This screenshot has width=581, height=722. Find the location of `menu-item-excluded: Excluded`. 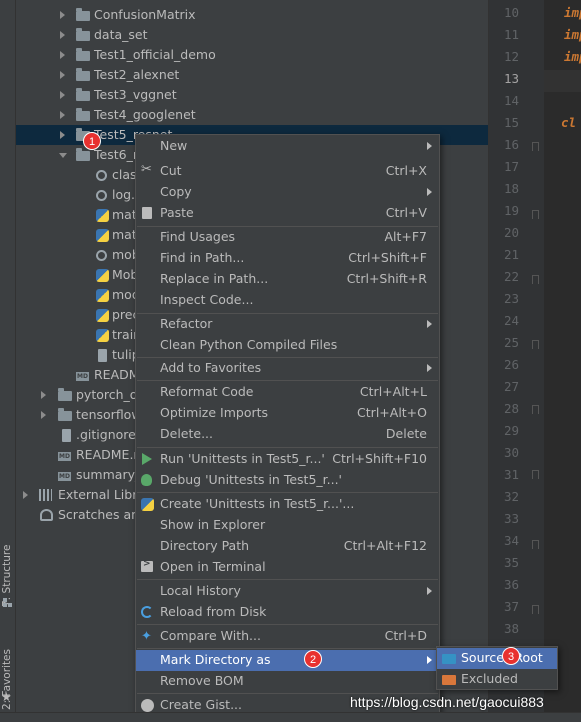

menu-item-excluded: Excluded is located at coordinates (497, 679).